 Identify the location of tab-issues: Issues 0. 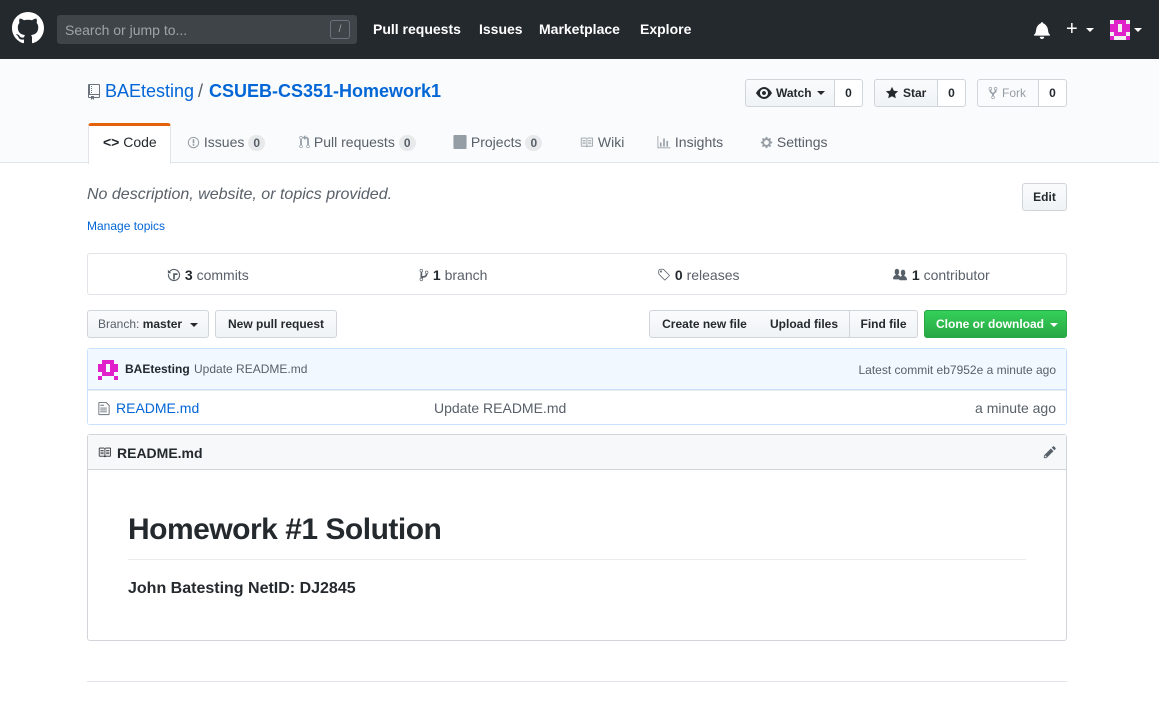
(226, 142).